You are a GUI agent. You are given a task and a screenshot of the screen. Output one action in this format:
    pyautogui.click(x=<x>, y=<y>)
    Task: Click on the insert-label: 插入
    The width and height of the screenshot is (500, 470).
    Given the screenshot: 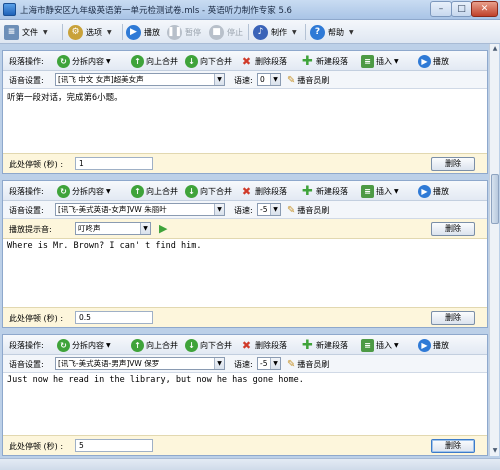 What is the action you would take?
    pyautogui.click(x=384, y=61)
    